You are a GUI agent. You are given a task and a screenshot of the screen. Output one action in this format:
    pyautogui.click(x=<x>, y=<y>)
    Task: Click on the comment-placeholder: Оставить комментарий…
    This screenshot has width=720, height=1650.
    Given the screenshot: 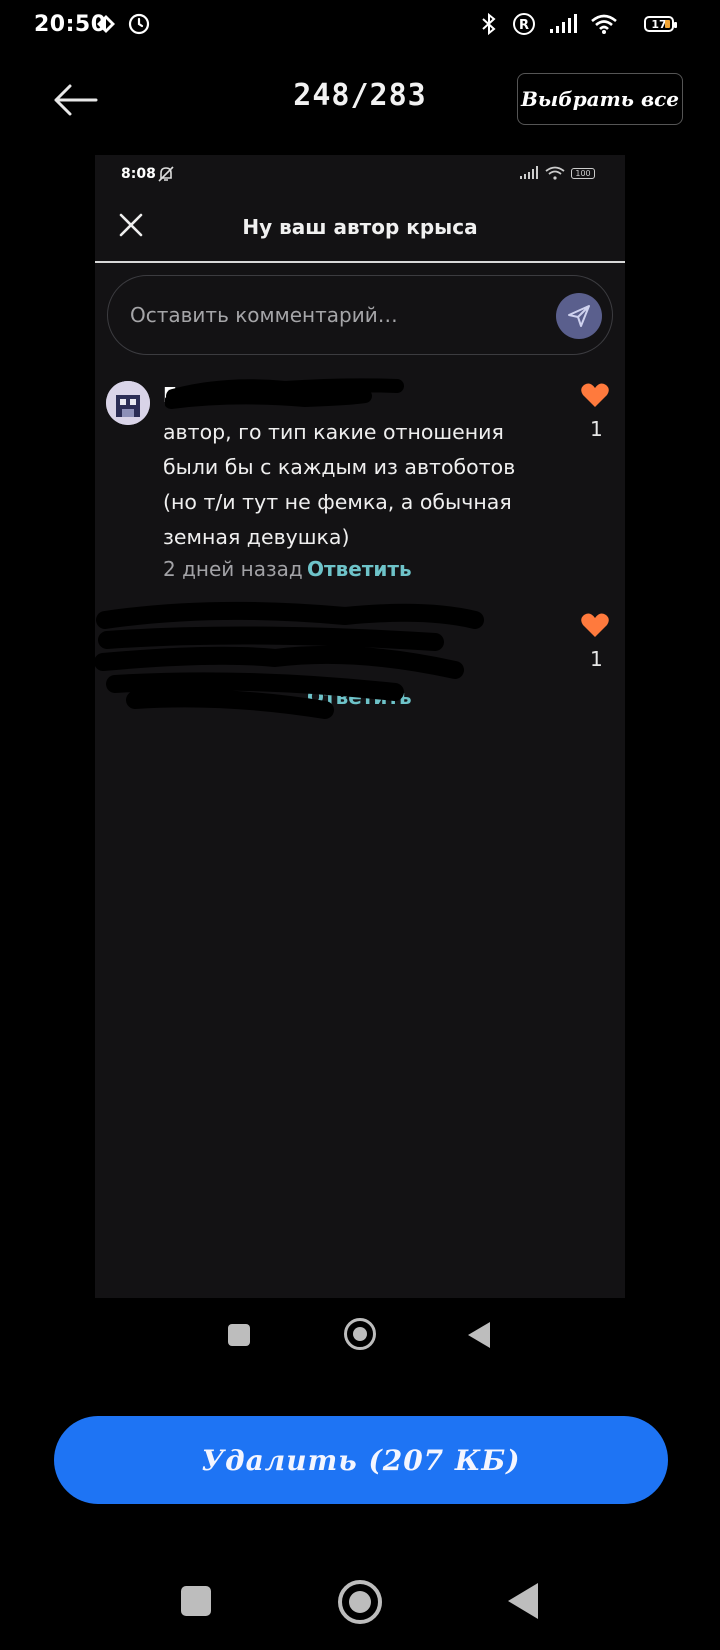 What is the action you would take?
    pyautogui.click(x=264, y=315)
    